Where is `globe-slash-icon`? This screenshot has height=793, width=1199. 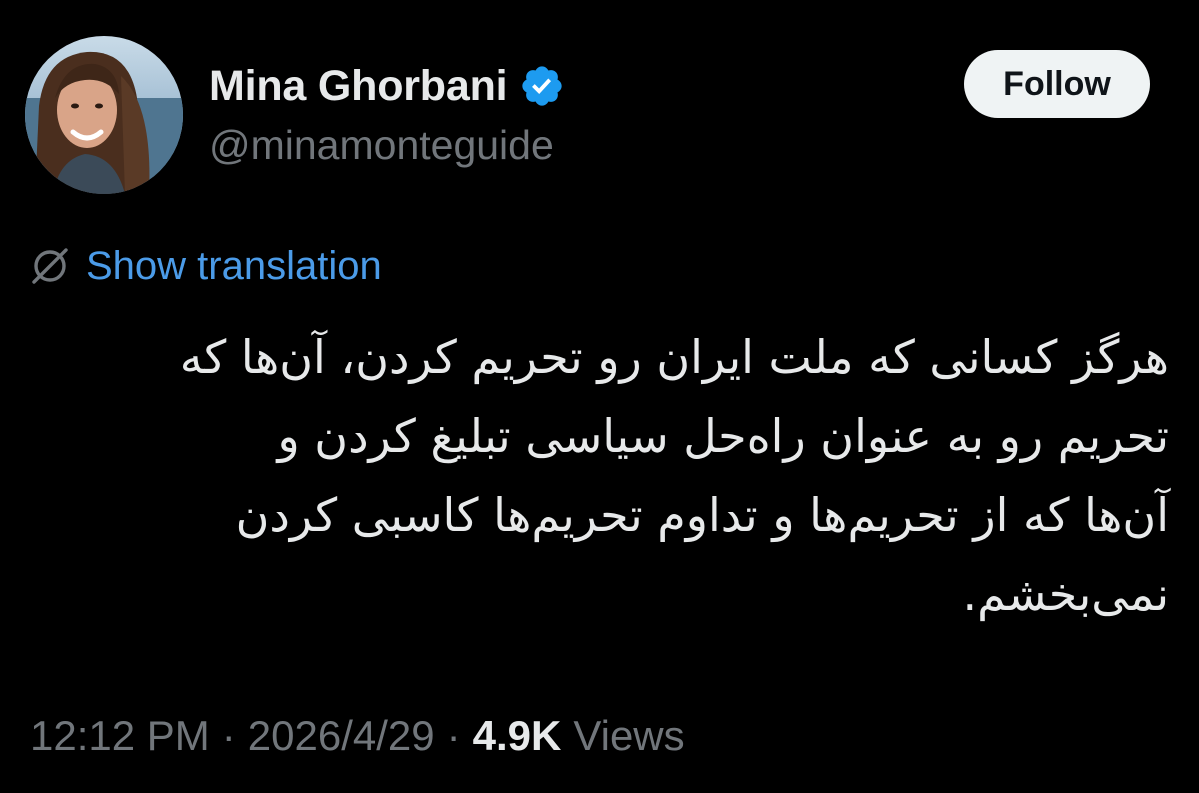
globe-slash-icon is located at coordinates (50, 266).